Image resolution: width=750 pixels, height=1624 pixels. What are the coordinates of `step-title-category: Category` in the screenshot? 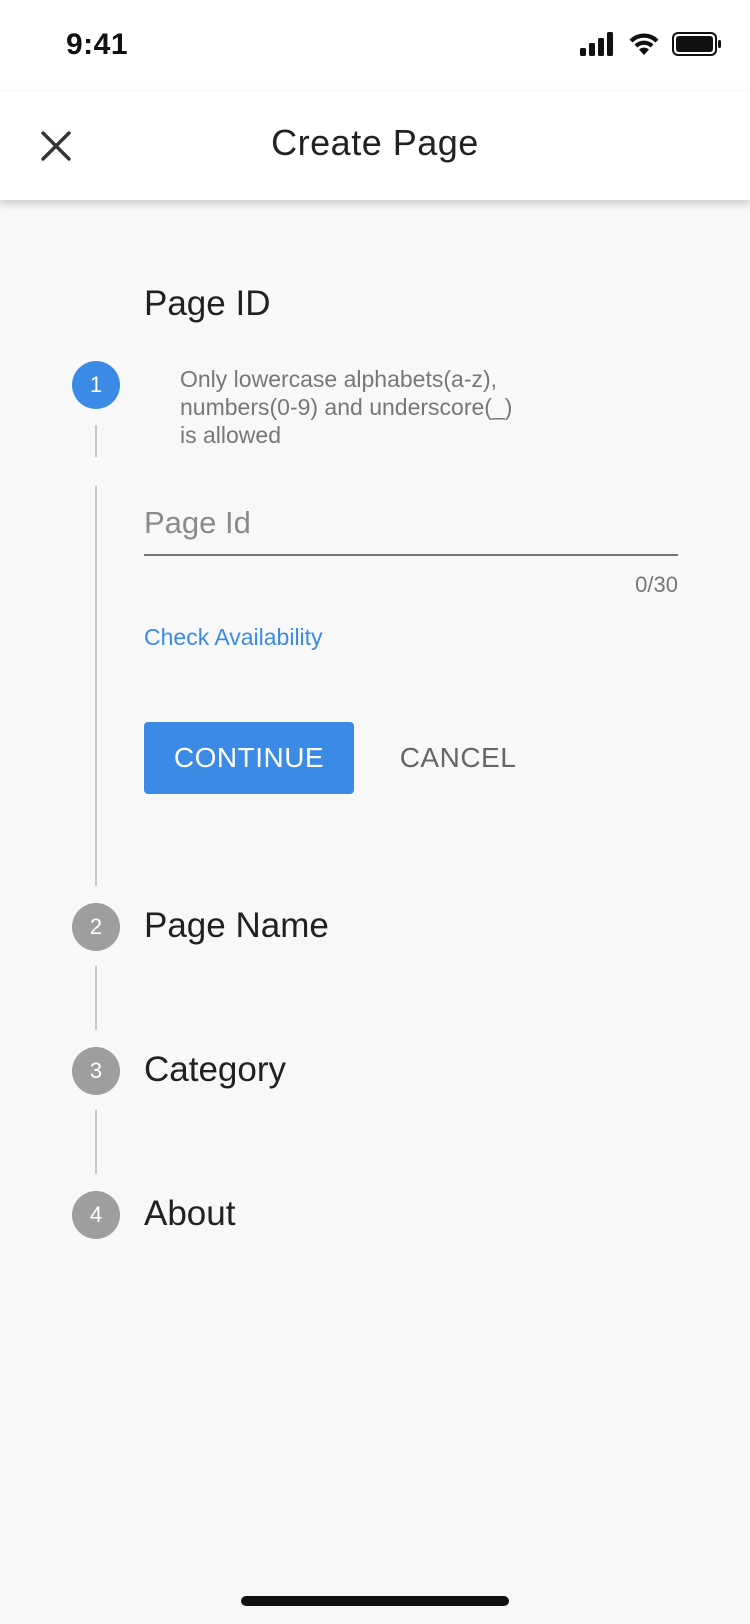 It's located at (215, 1070).